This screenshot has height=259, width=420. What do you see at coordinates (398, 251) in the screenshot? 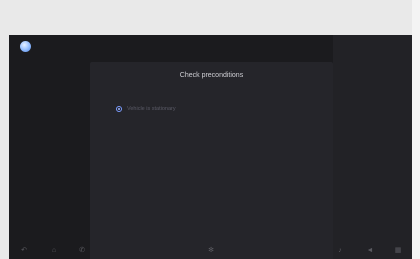
I see `apps-icon: ▦` at bounding box center [398, 251].